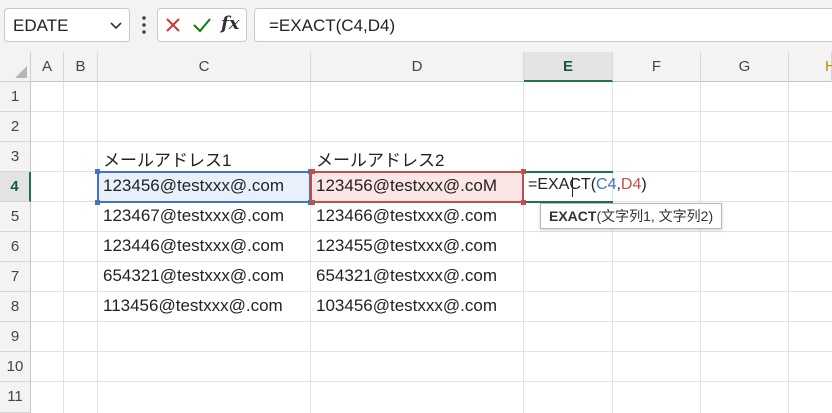 The height and width of the screenshot is (413, 832). Describe the element at coordinates (230, 23) in the screenshot. I see `insert-function-icon: fx` at that location.